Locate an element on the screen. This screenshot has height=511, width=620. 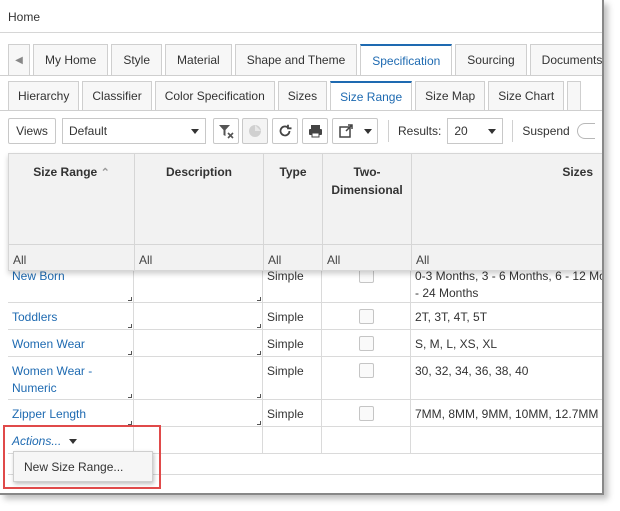
tab-classifier: Classifier is located at coordinates (117, 95).